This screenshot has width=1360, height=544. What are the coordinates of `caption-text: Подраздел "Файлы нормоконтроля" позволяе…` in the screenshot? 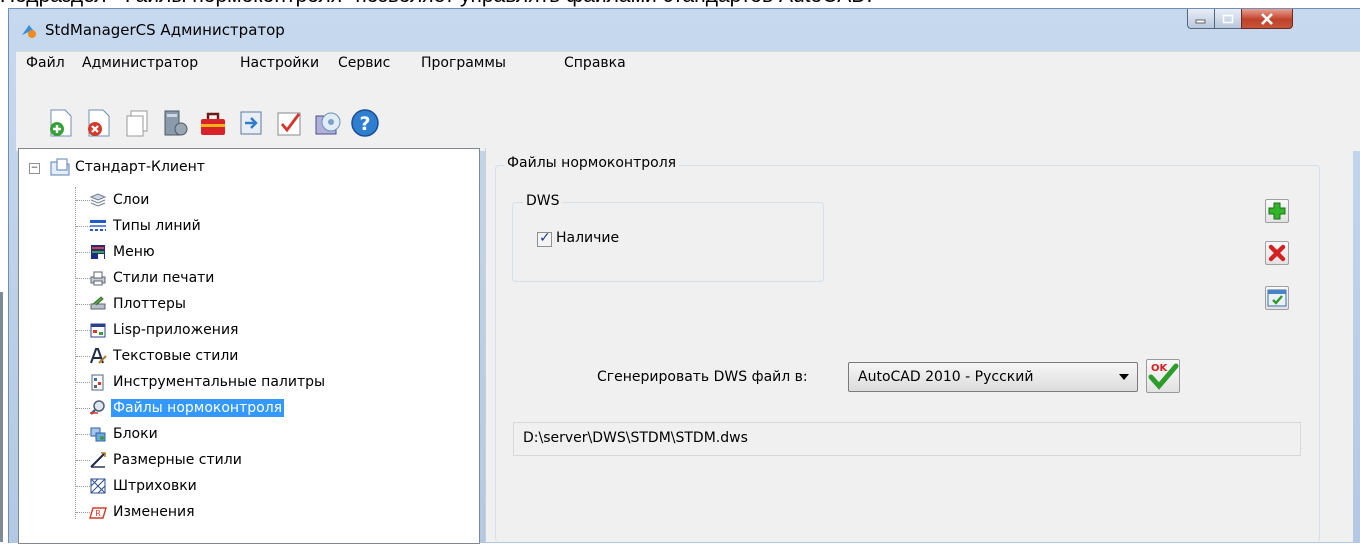 It's located at (680, 4).